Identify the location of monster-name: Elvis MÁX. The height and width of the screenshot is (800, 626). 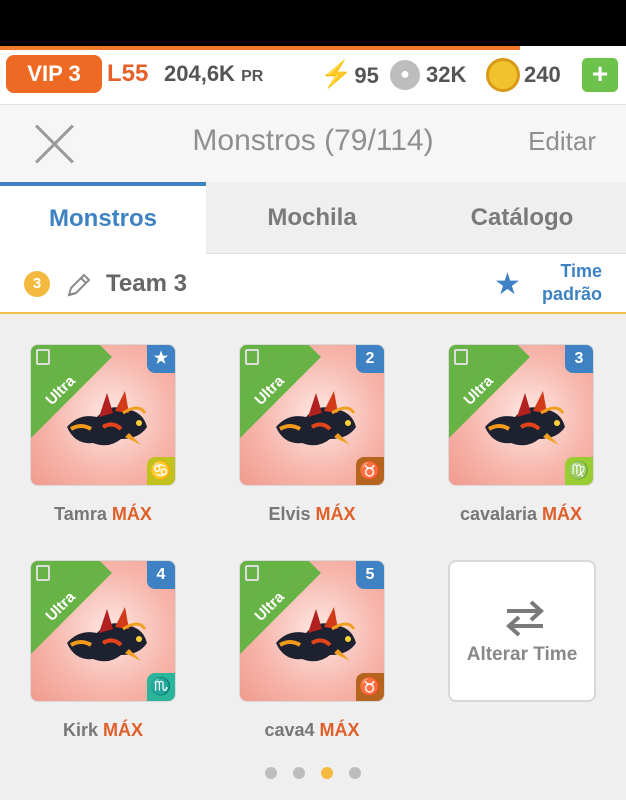
(312, 514).